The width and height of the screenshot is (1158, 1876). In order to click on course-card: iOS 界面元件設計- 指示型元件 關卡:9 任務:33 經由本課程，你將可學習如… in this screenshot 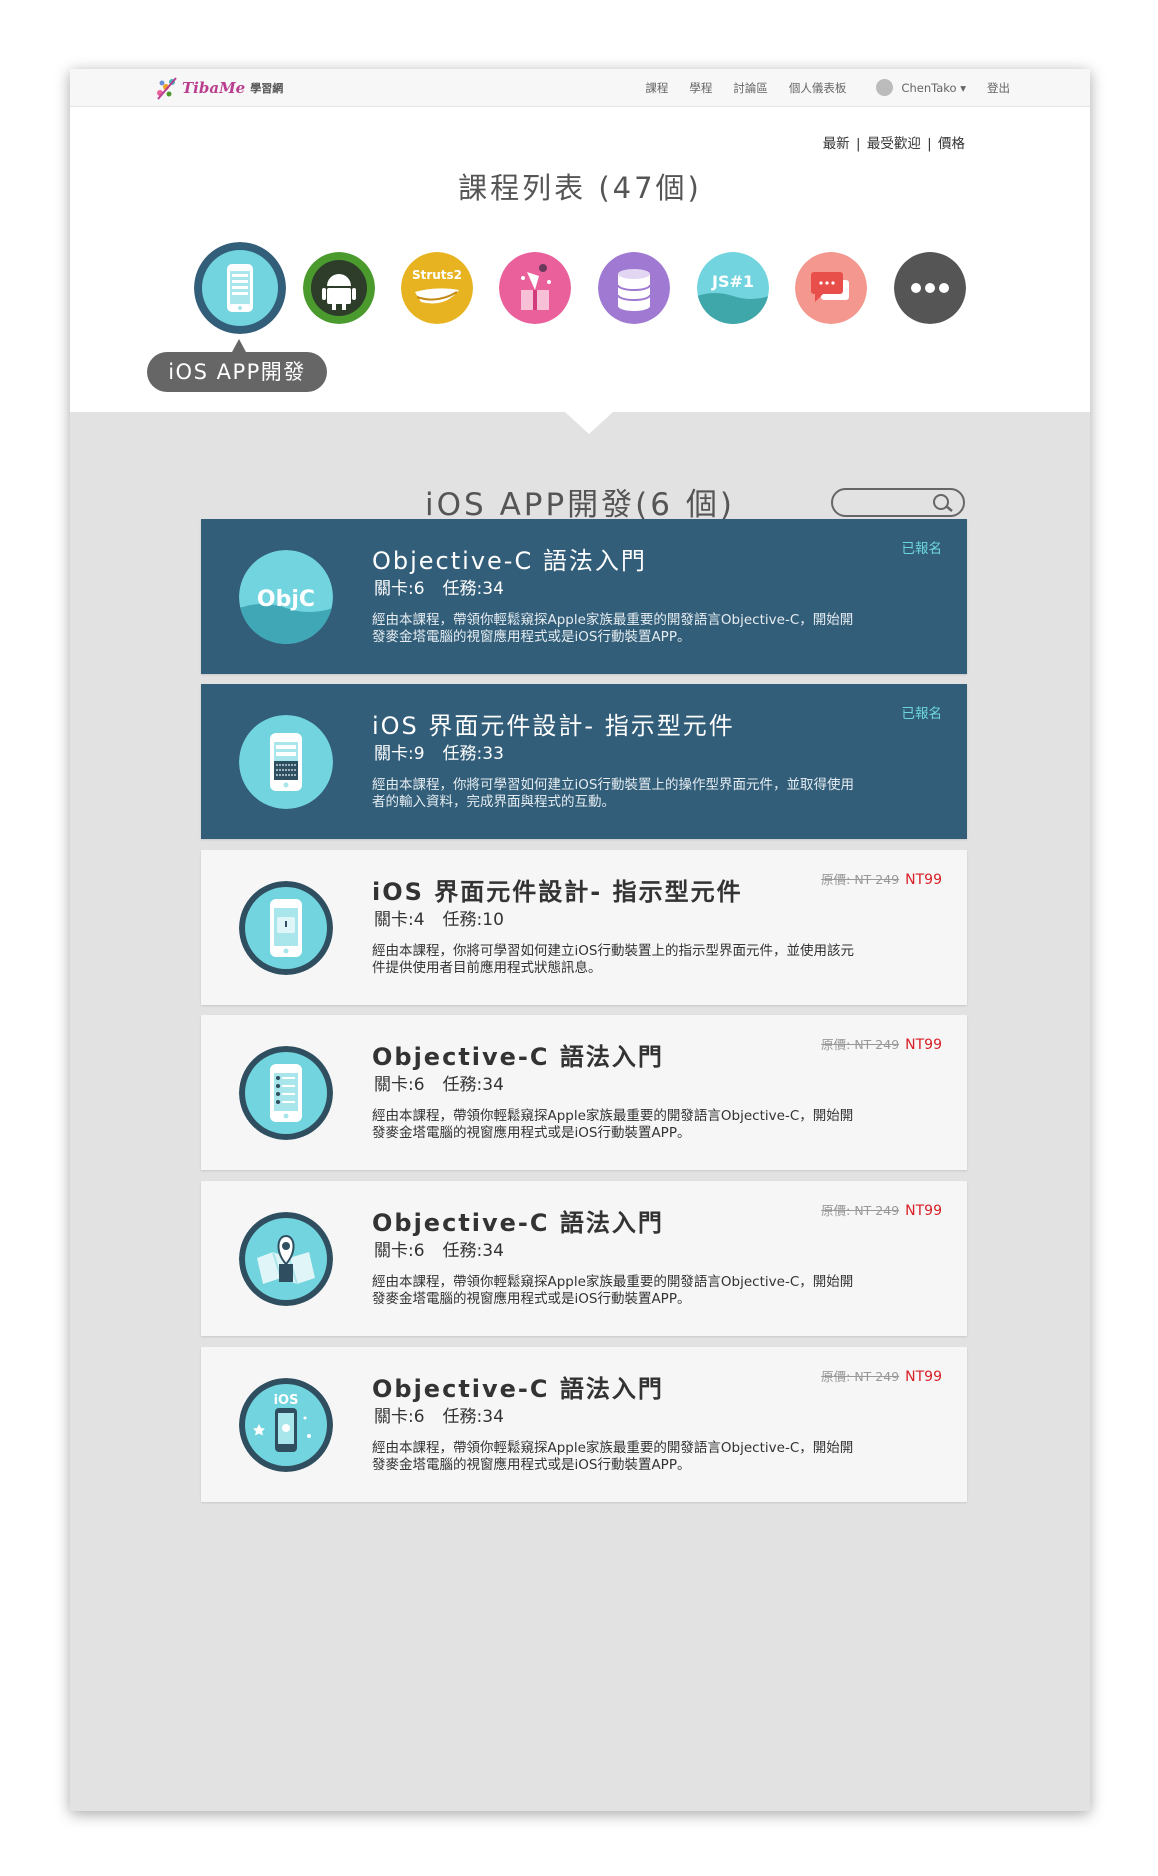, I will do `click(584, 761)`.